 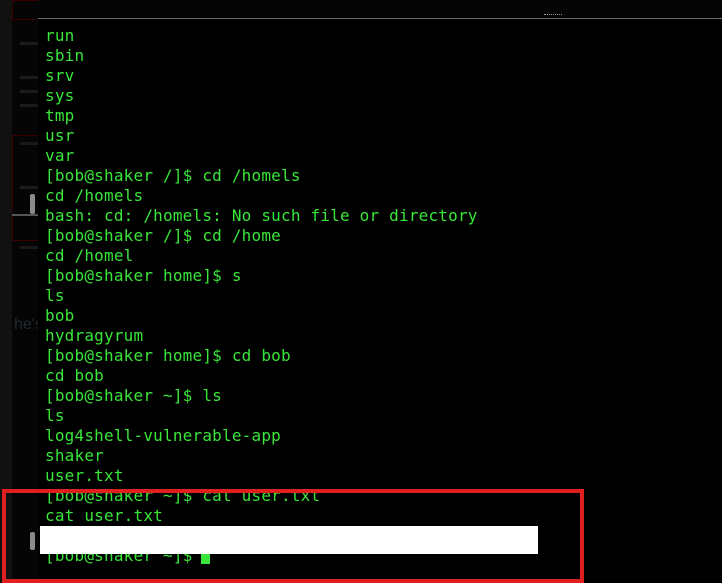 What do you see at coordinates (163, 235) in the screenshot?
I see `terminal-line: [bob@shaker /]$ cd /home` at bounding box center [163, 235].